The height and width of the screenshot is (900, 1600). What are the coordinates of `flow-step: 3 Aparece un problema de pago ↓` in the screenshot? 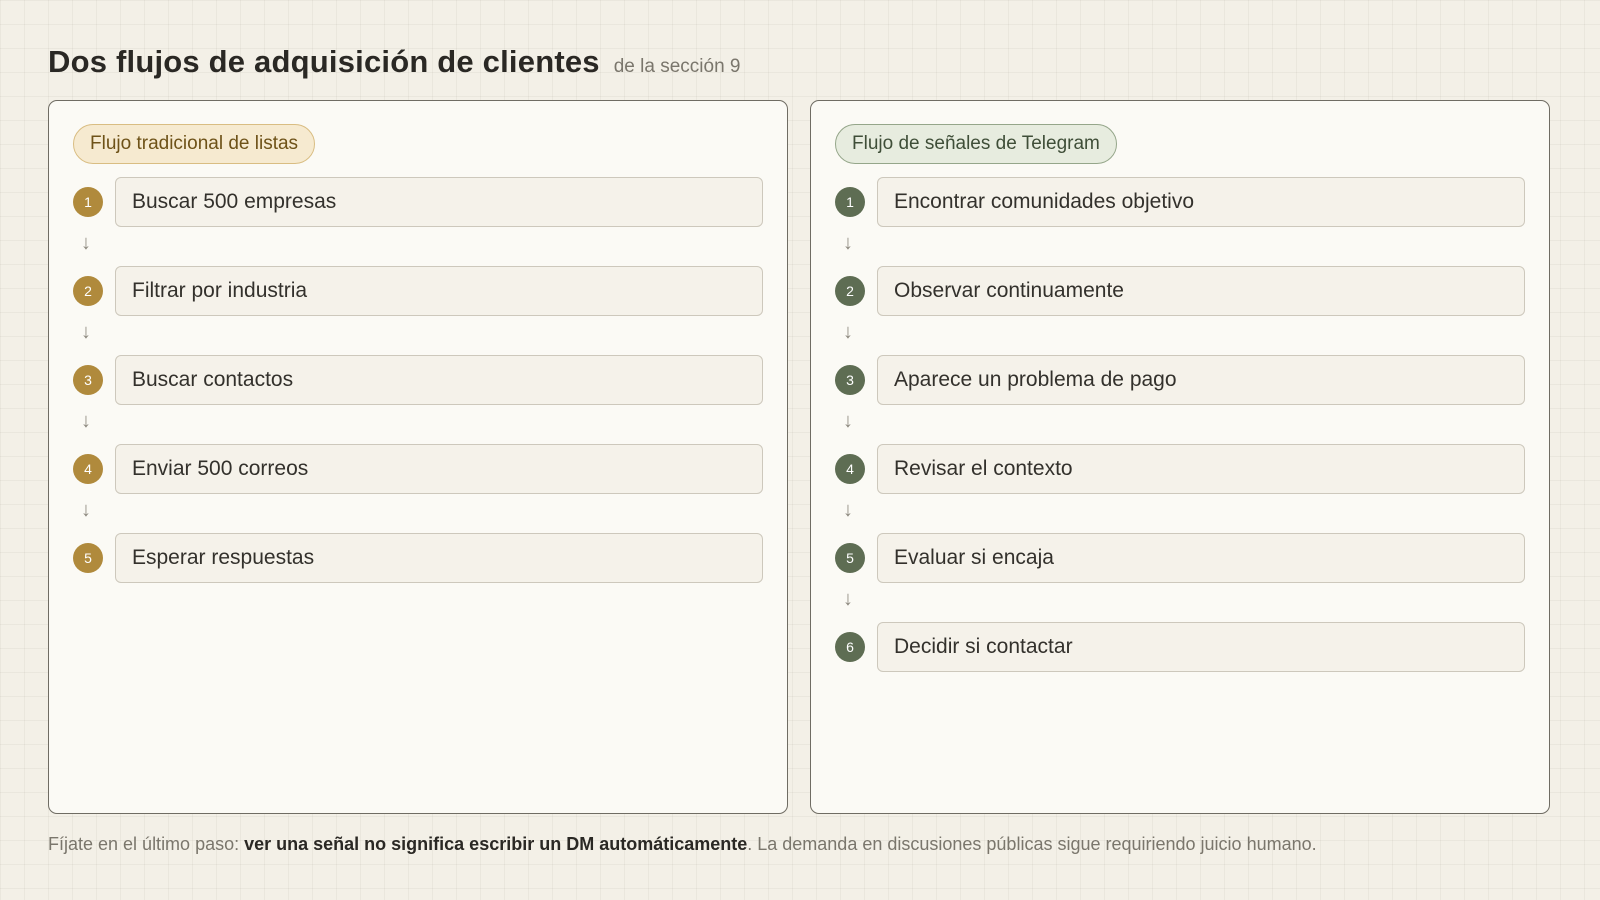 It's located at (1180, 393).